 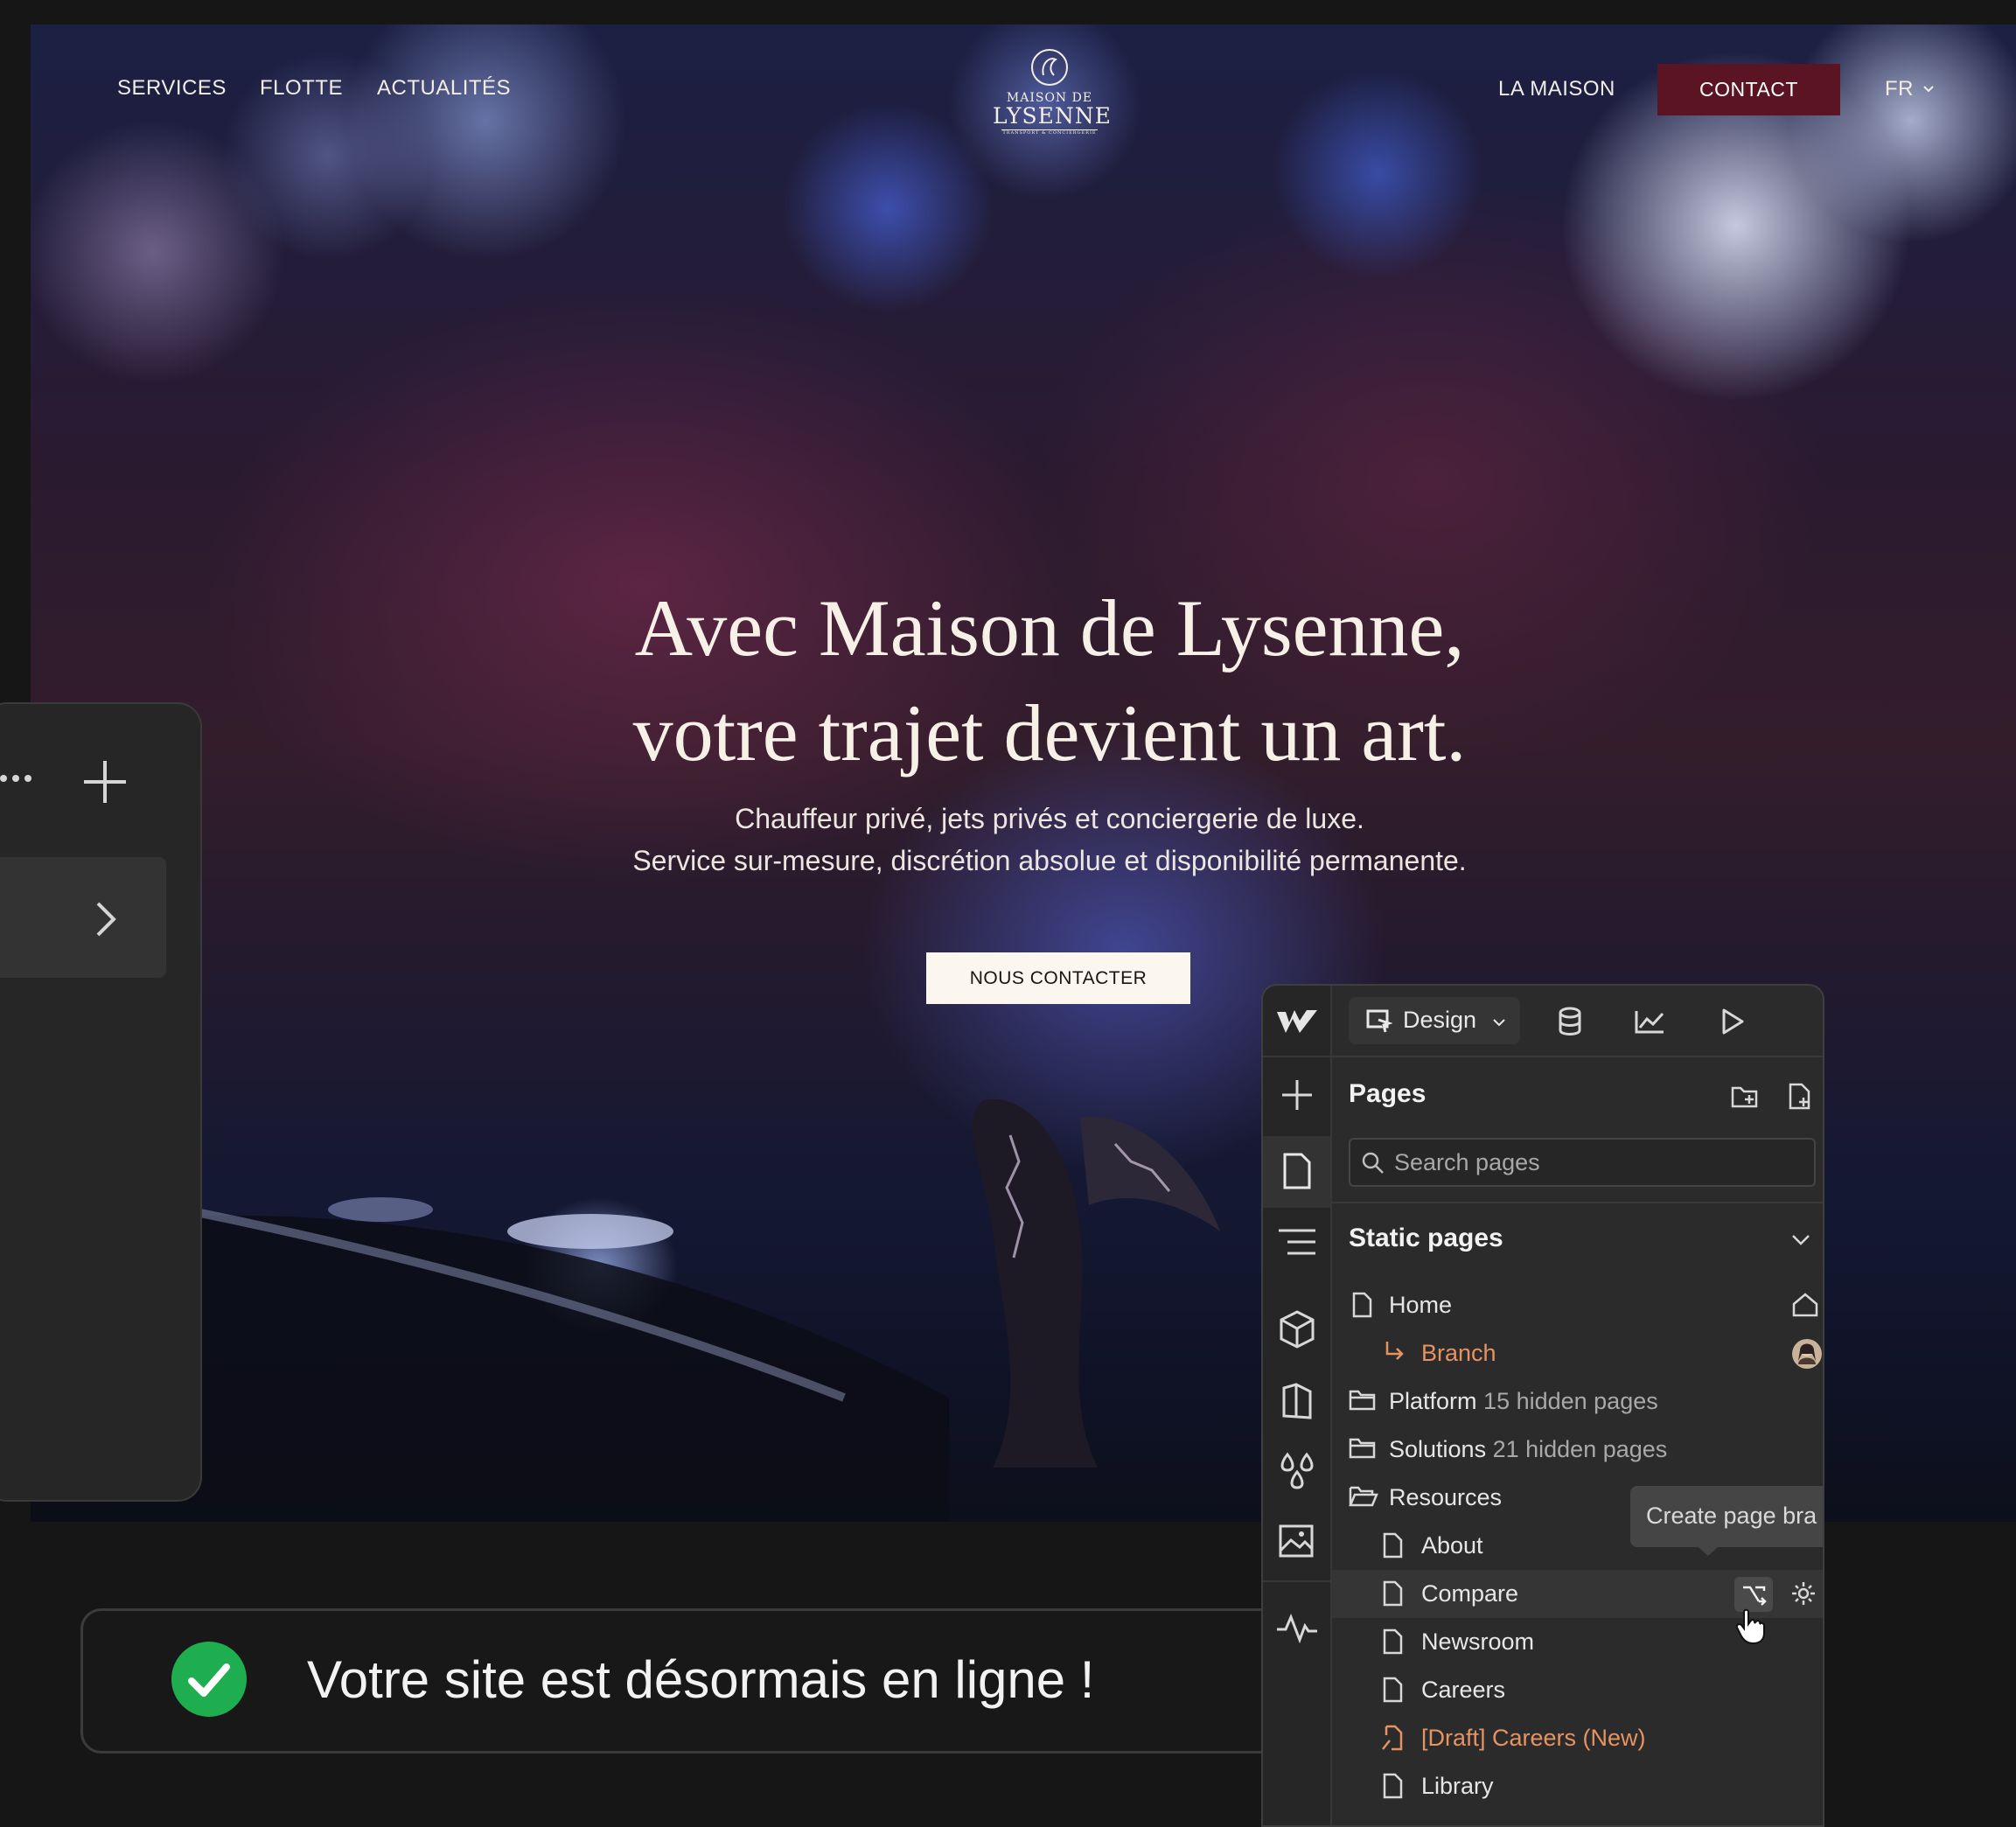 What do you see at coordinates (1800, 1240) in the screenshot?
I see `collapse-chevron-icon` at bounding box center [1800, 1240].